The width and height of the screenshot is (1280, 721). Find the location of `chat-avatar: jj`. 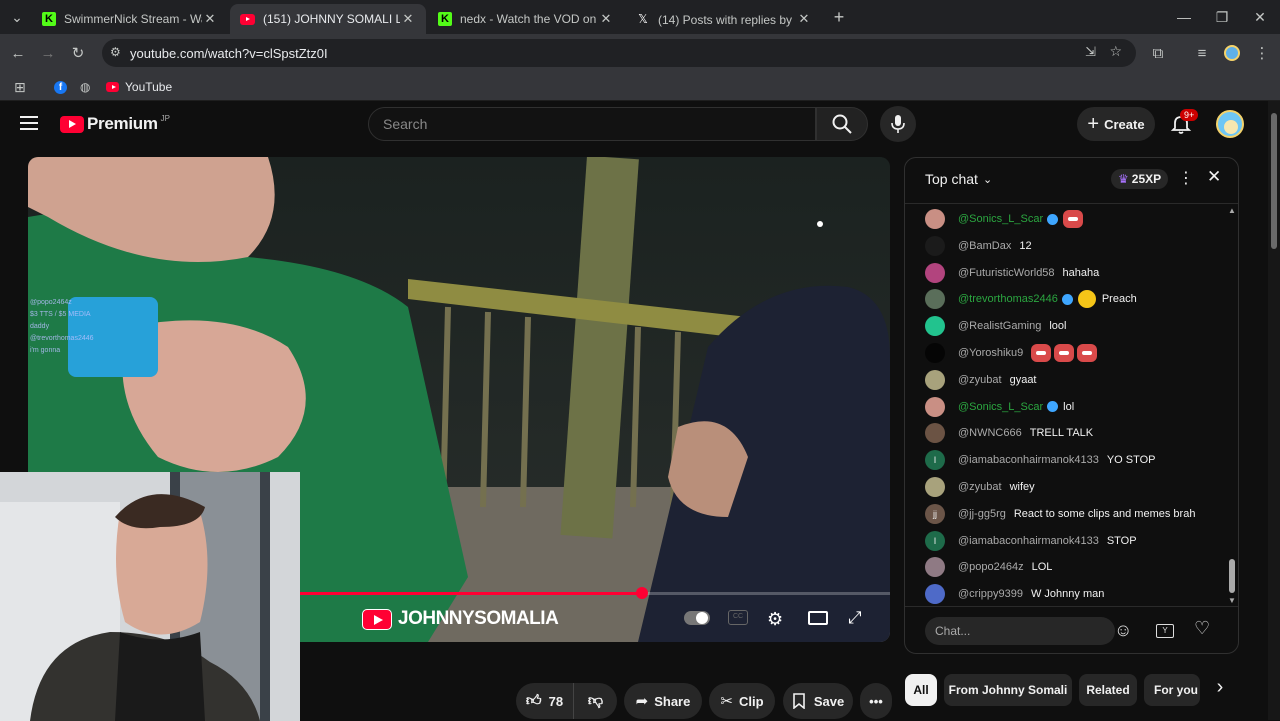

chat-avatar: jj is located at coordinates (935, 513).